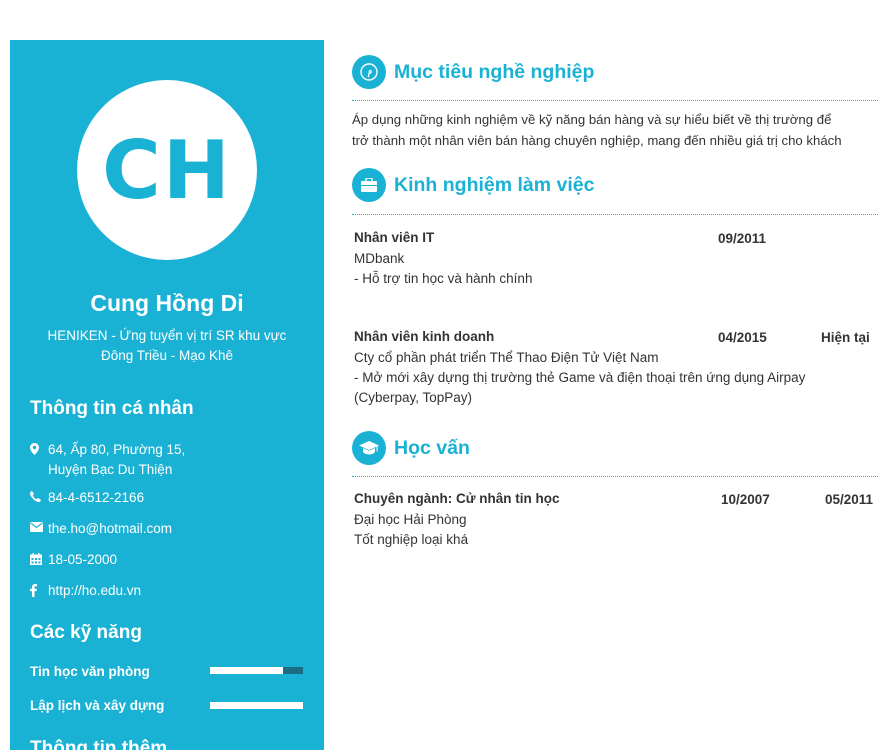 The width and height of the screenshot is (894, 750). I want to click on website-link: http://ho.edu.vn, so click(94, 591).